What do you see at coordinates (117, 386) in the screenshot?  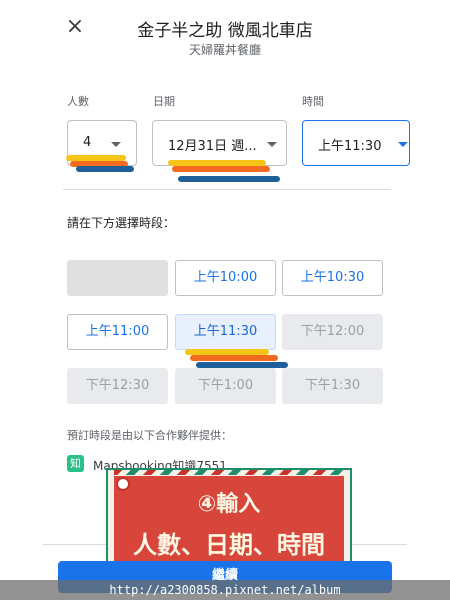 I see `time-slot: 下午12:30` at bounding box center [117, 386].